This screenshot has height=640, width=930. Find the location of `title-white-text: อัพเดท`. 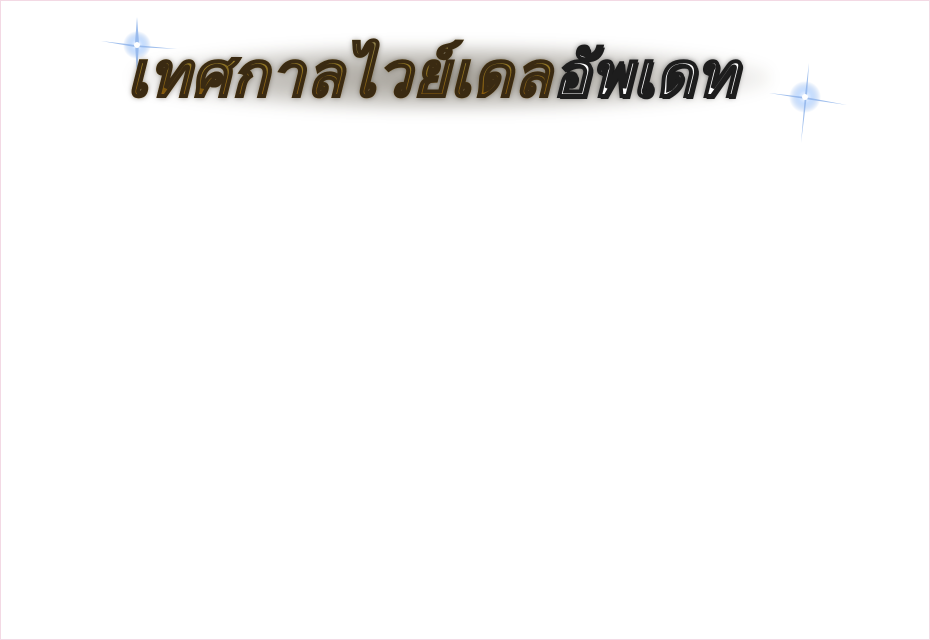

title-white-text: อัพเดท is located at coordinates (645, 74).